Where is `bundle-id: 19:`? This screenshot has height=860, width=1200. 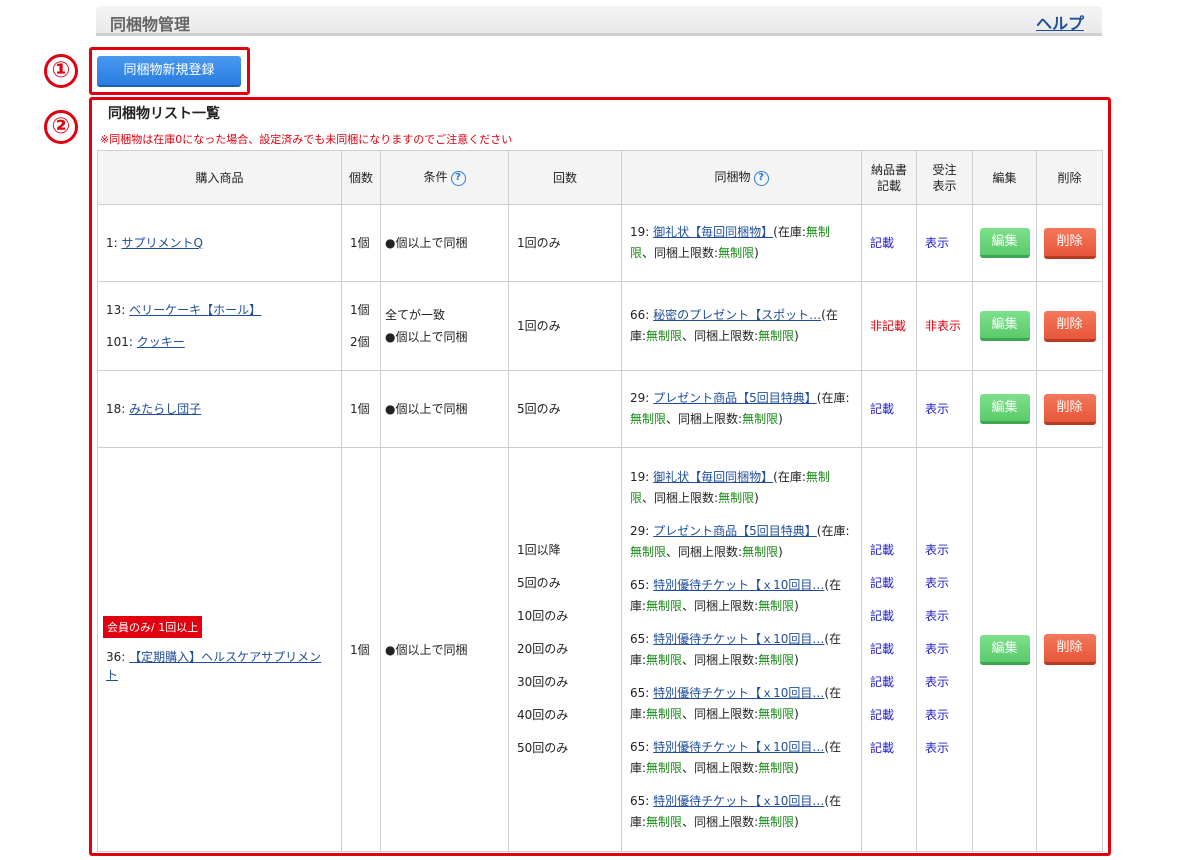 bundle-id: 19: is located at coordinates (642, 232).